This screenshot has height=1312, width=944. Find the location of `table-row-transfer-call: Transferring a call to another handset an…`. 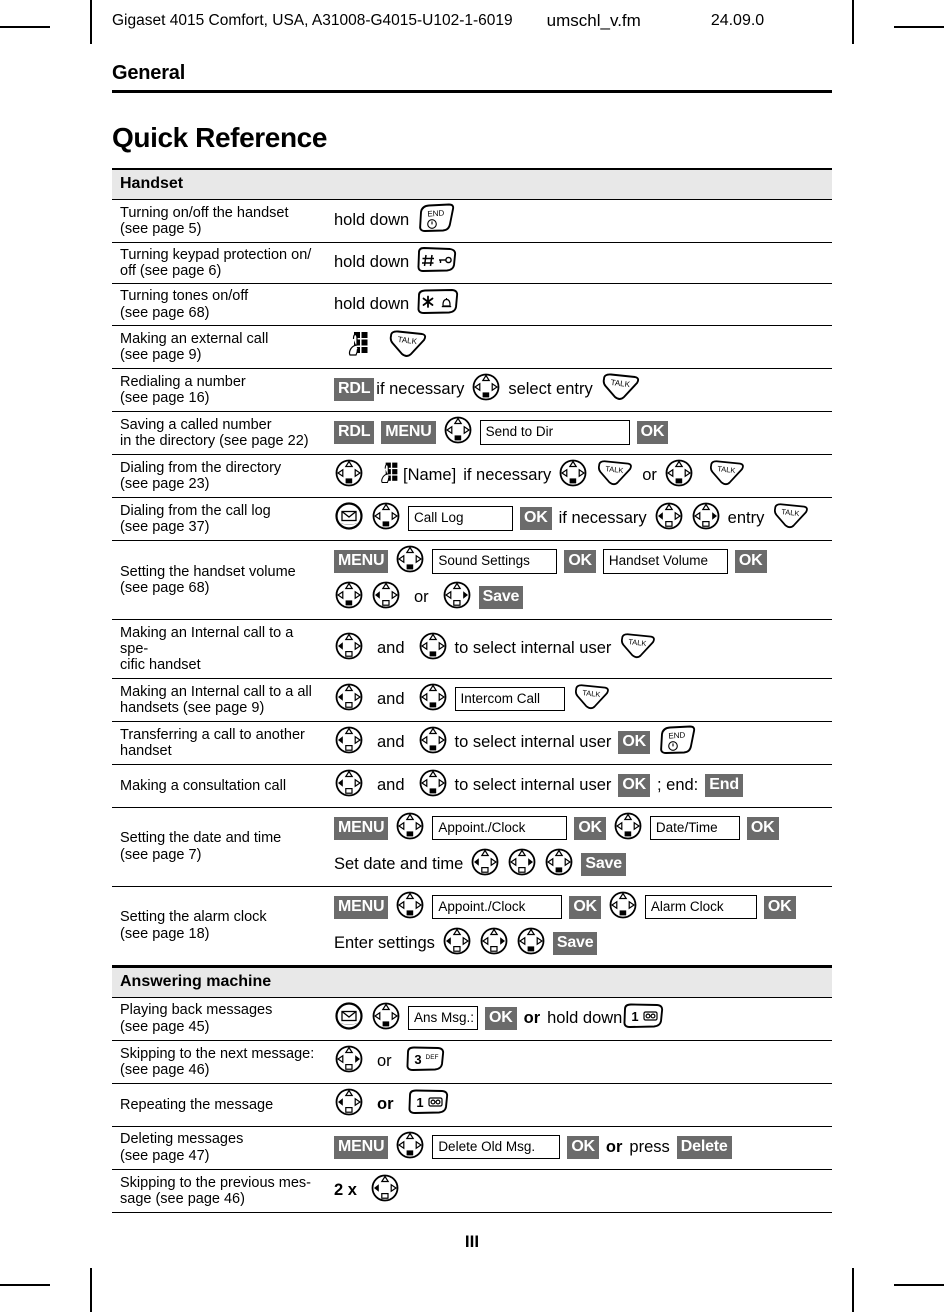

table-row-transfer-call: Transferring a call to another handset an… is located at coordinates (472, 743).